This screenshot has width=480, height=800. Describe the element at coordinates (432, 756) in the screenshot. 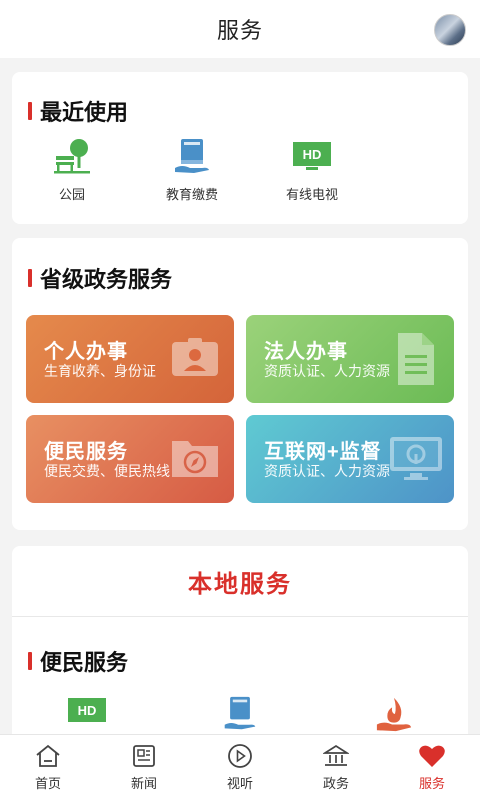

I see `heart-icon` at that location.